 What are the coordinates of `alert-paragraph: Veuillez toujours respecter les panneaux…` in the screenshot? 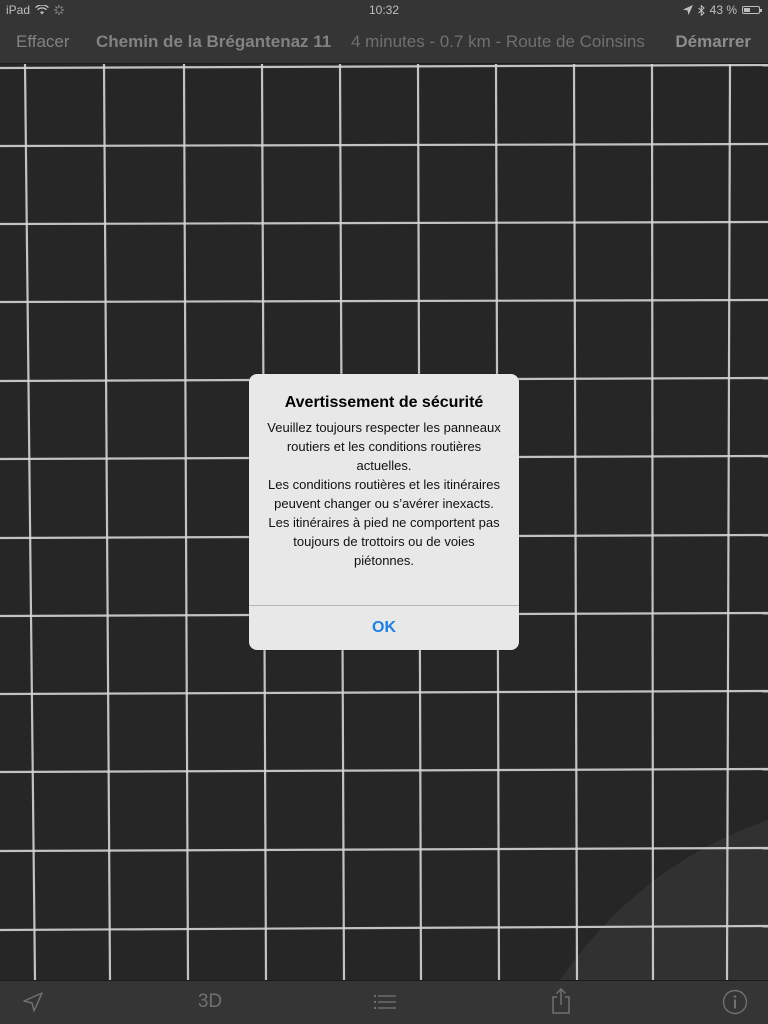 It's located at (384, 446).